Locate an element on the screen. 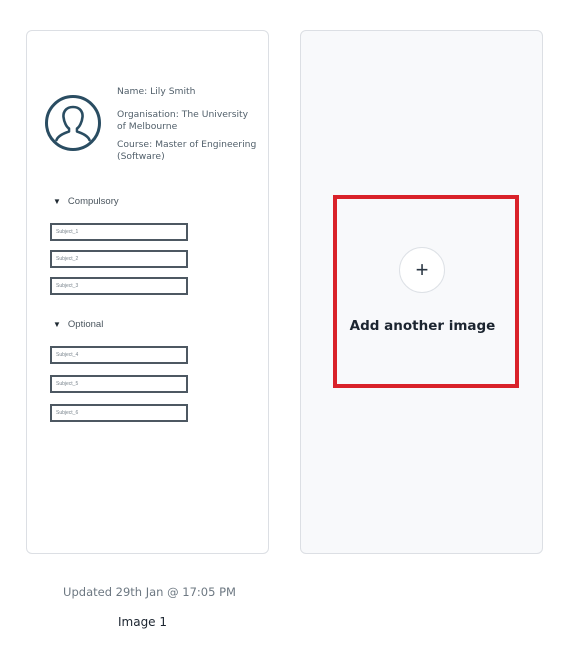 The image size is (578, 659). subject-box: Subject_4 is located at coordinates (119, 355).